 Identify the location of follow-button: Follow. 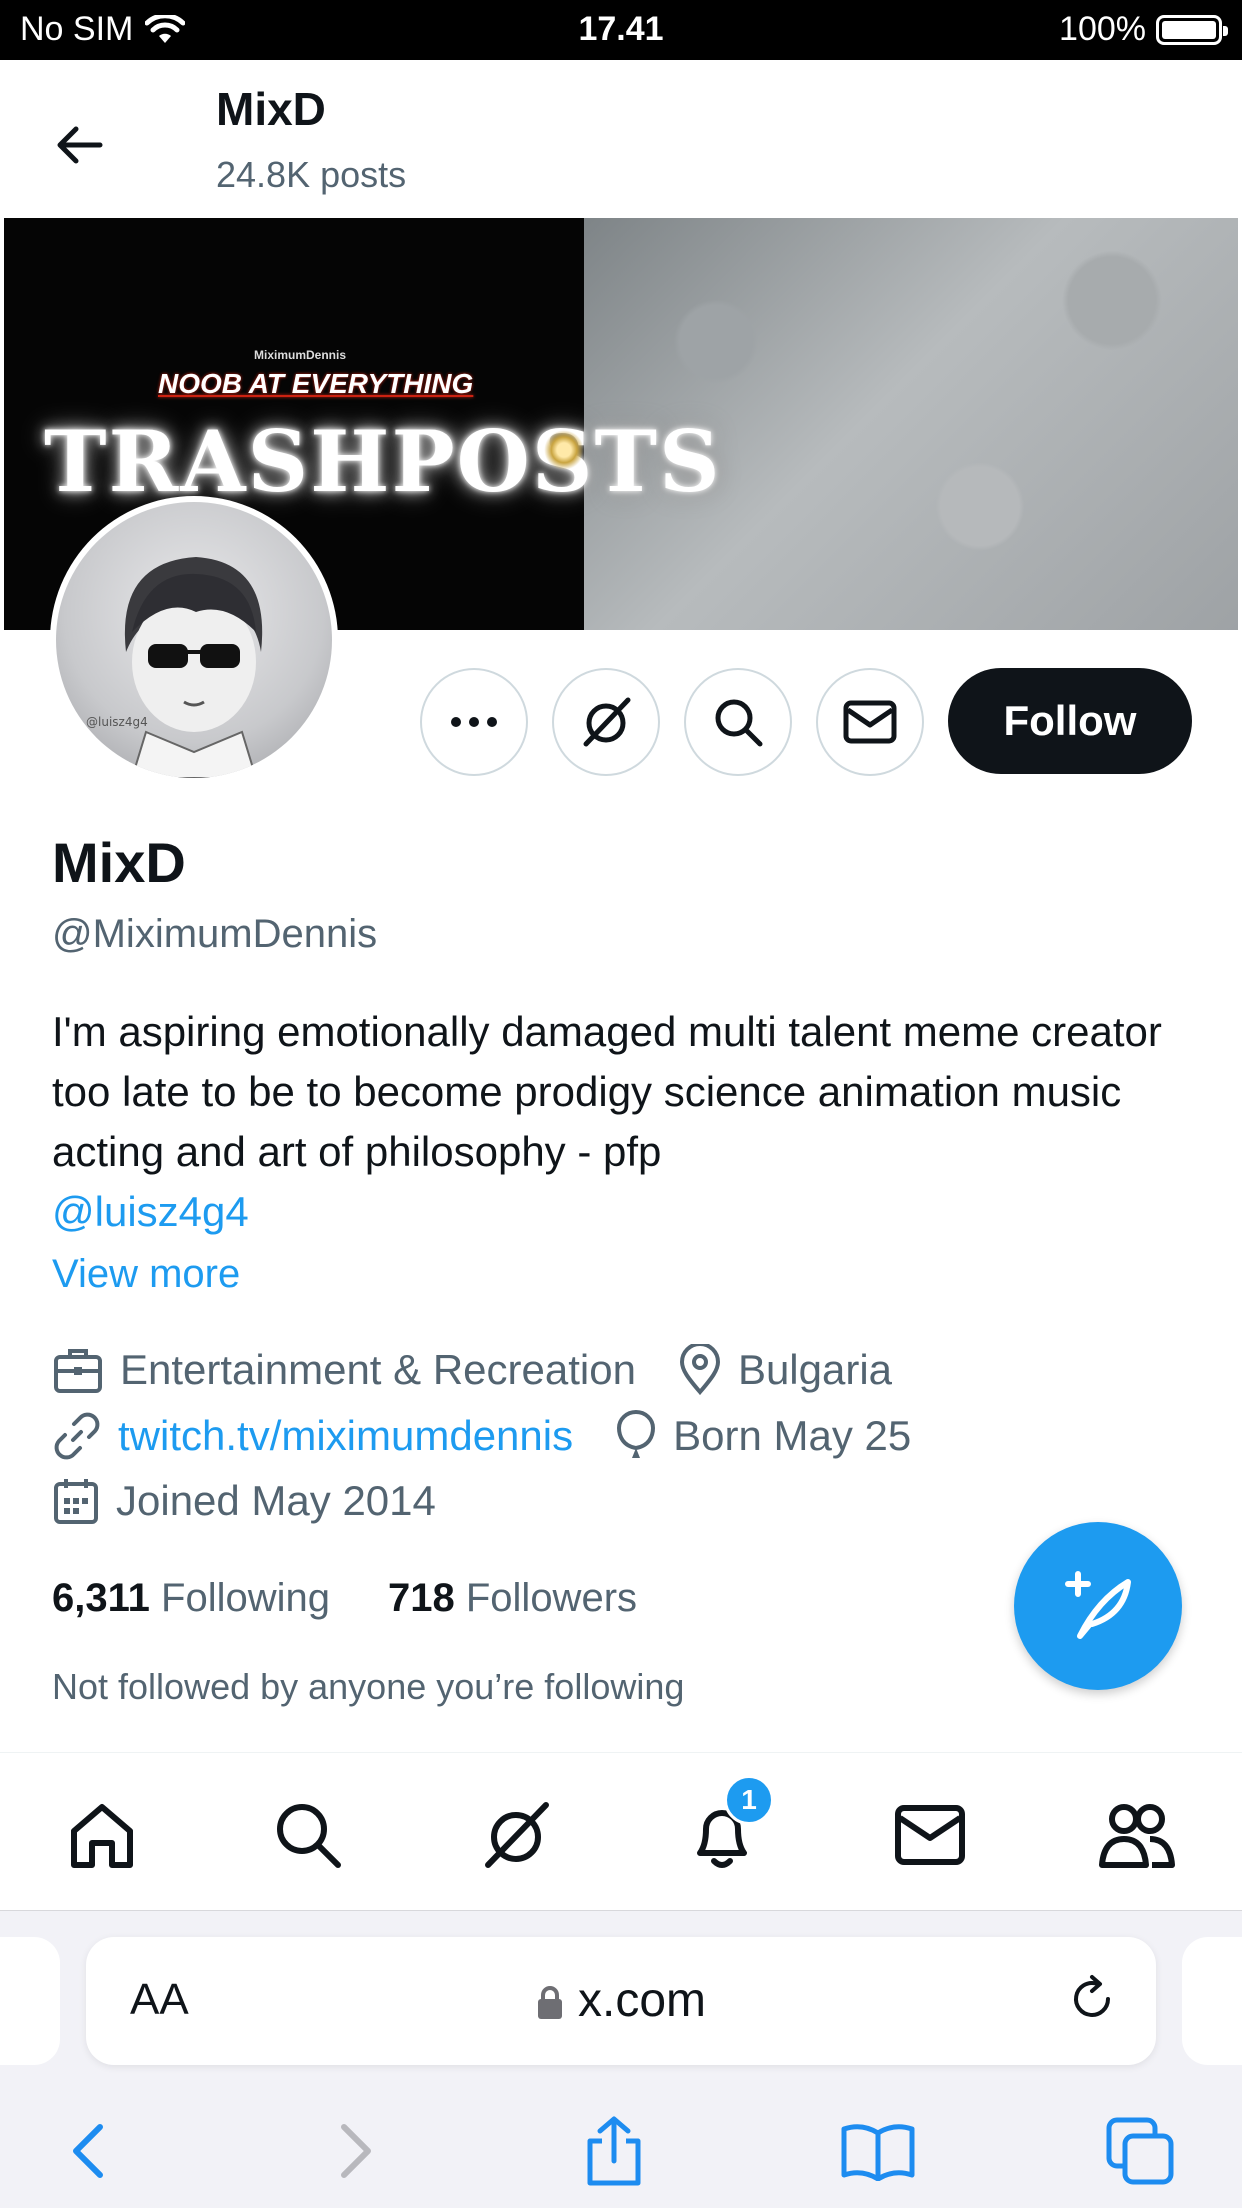
(1070, 721).